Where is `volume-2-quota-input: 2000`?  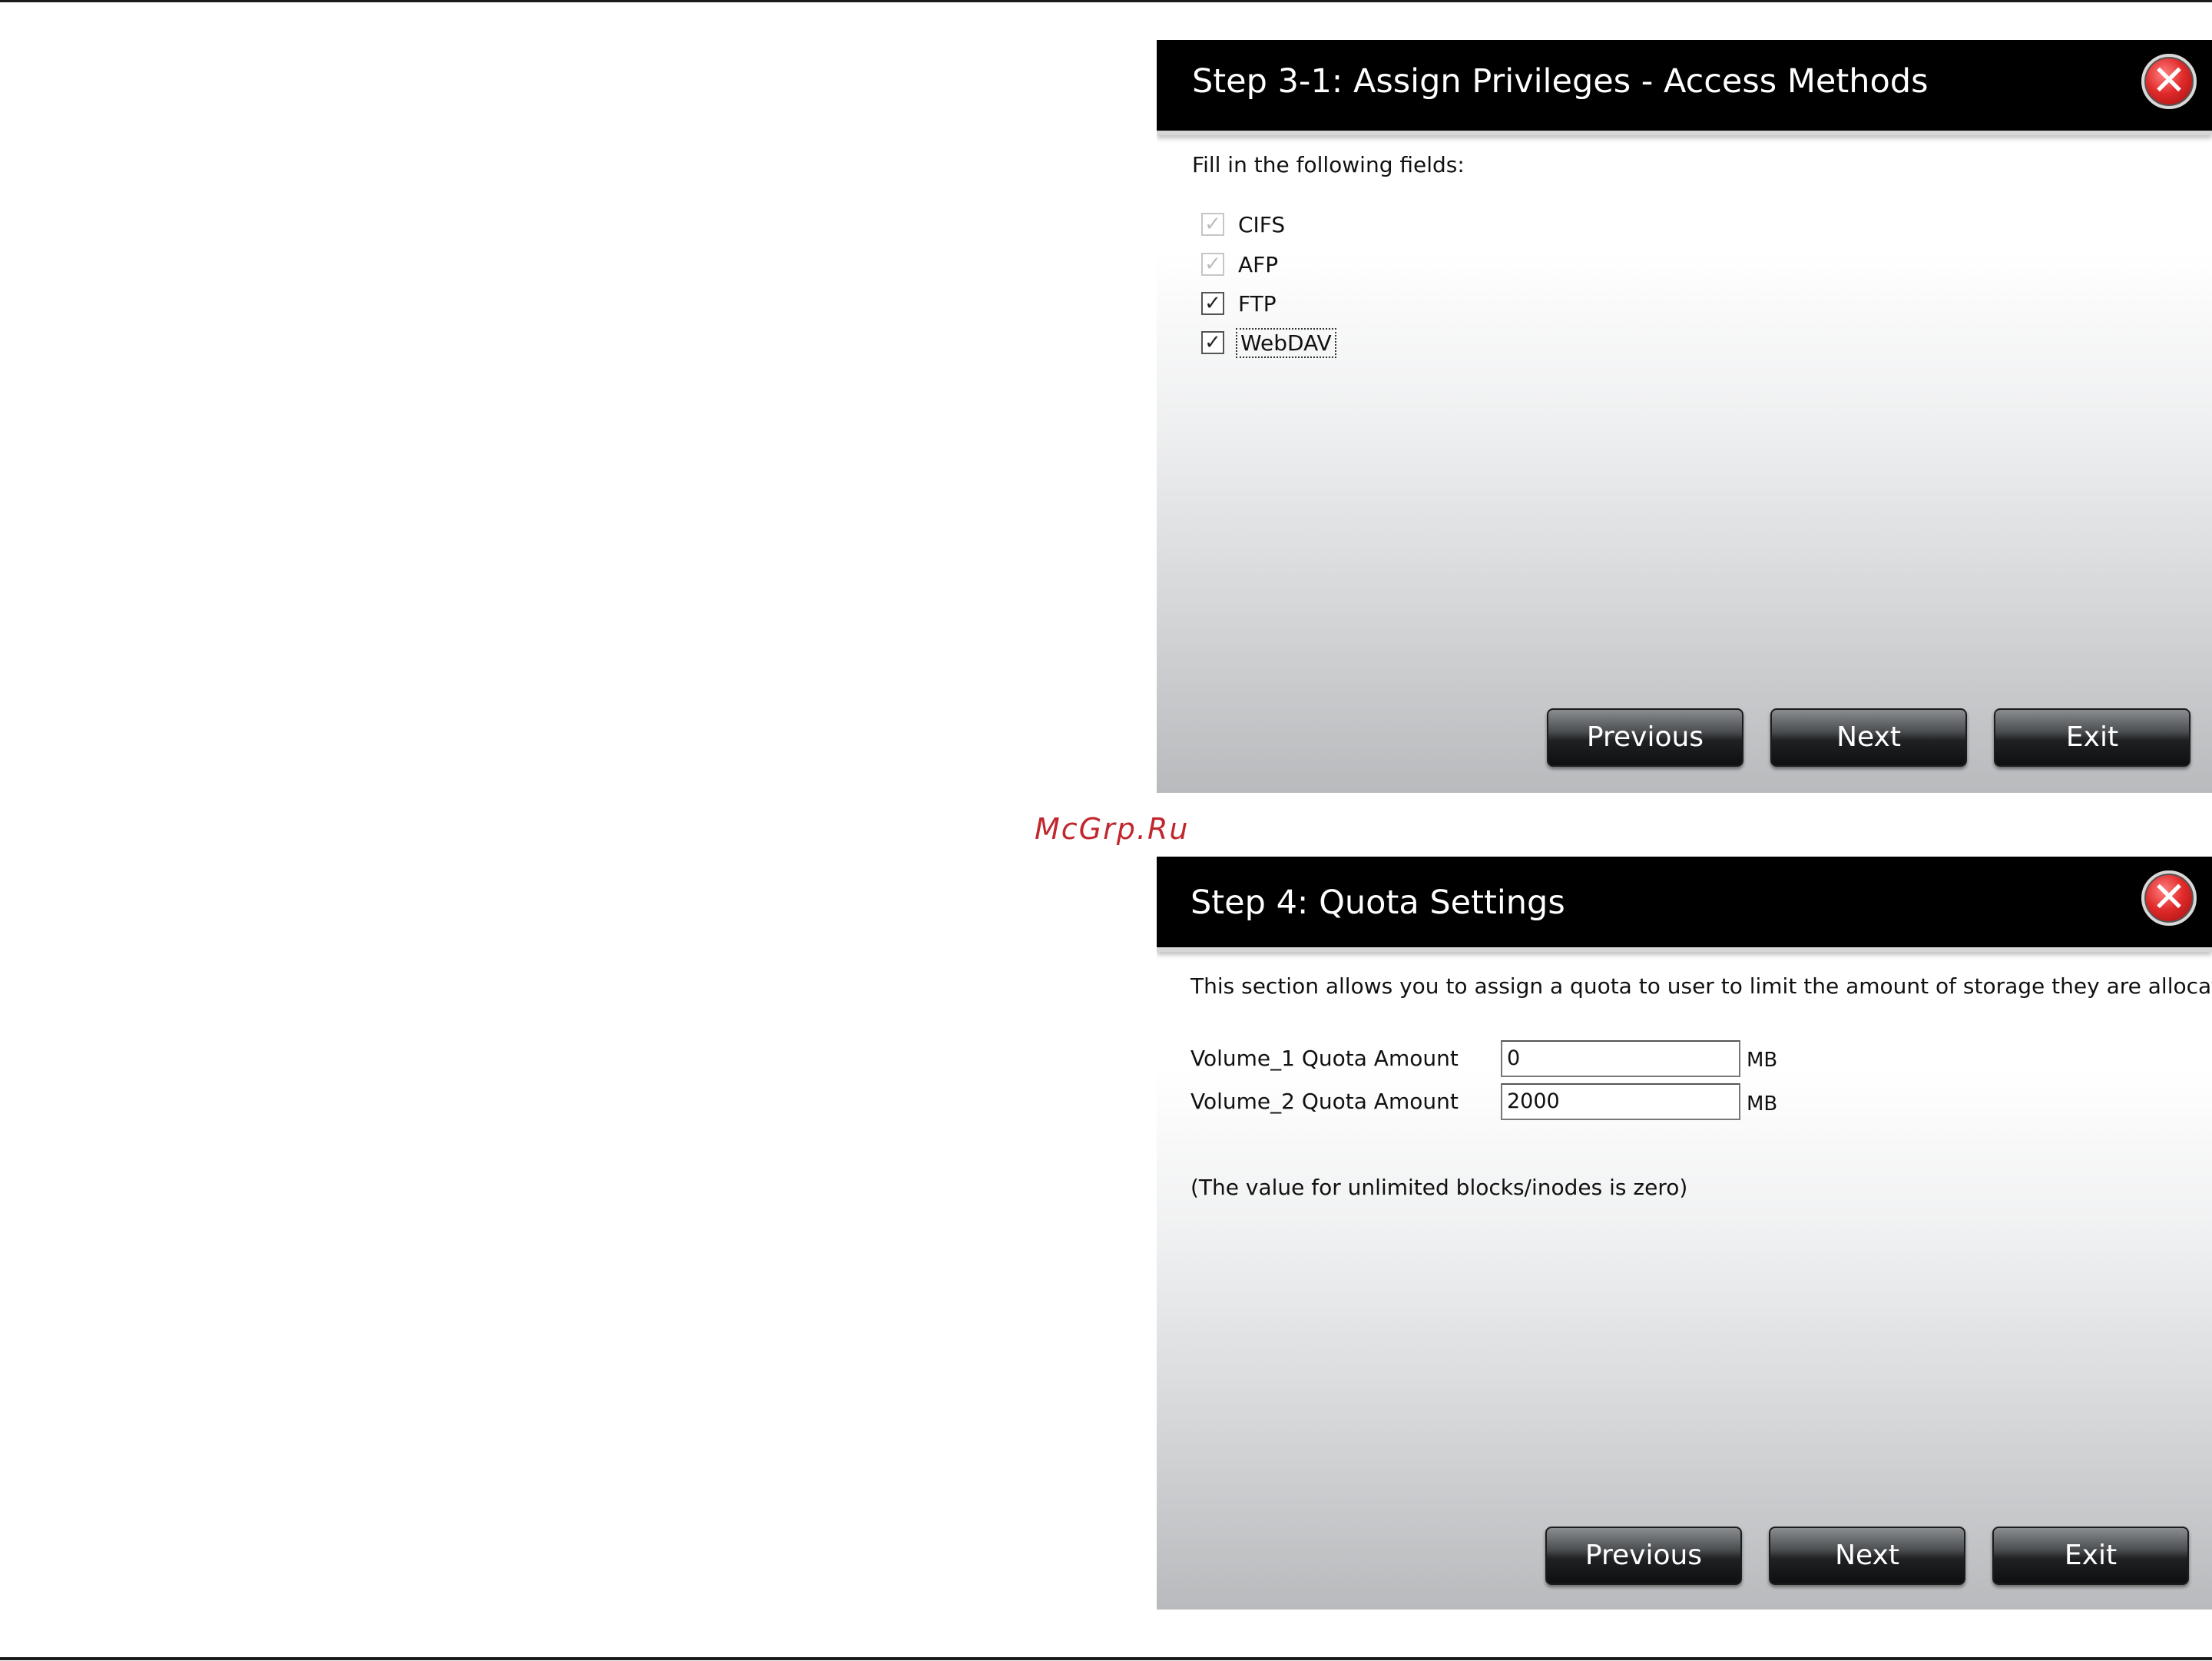 volume-2-quota-input: 2000 is located at coordinates (1621, 1101).